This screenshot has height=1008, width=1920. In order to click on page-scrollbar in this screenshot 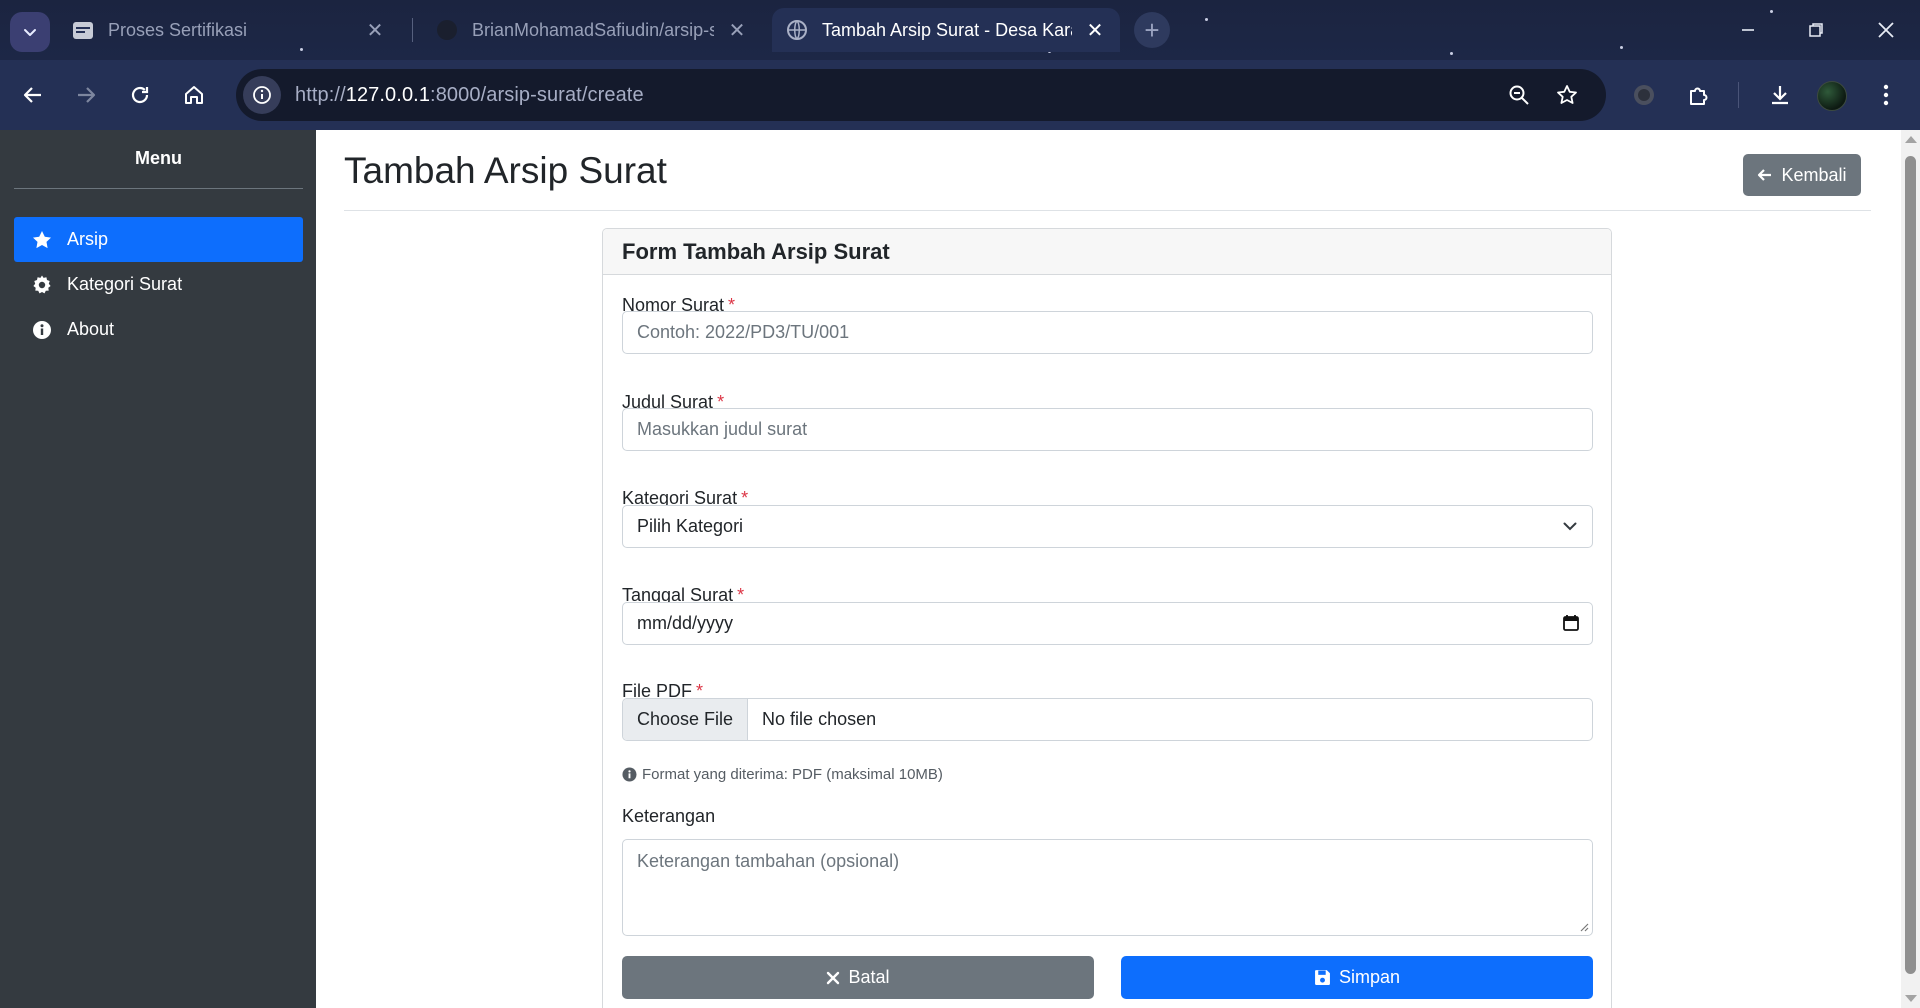, I will do `click(1910, 569)`.